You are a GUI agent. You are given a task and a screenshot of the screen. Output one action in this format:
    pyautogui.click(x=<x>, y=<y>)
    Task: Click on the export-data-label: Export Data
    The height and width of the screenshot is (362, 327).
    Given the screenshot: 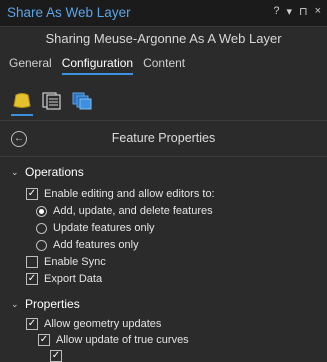 What is the action you would take?
    pyautogui.click(x=73, y=279)
    